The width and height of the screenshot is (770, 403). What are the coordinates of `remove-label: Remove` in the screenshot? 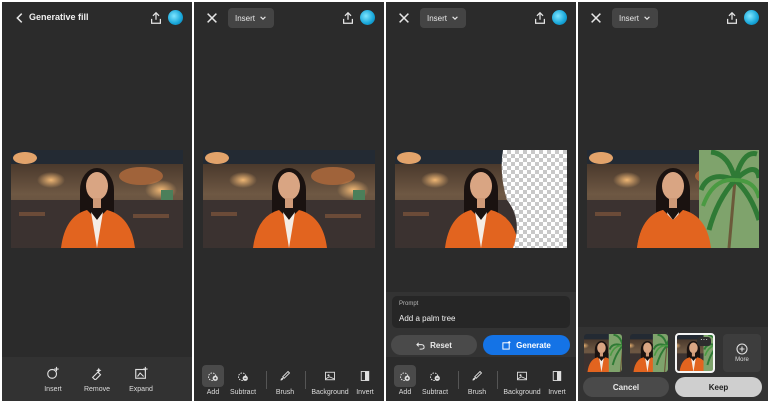 It's located at (97, 389).